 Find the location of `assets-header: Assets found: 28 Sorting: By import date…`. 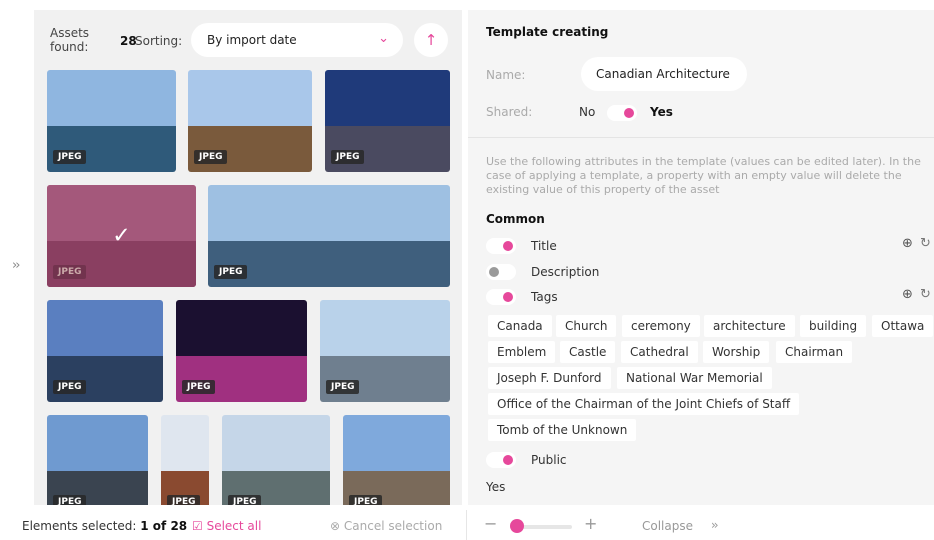

assets-header: Assets found: 28 Sorting: By import date… is located at coordinates (248, 40).